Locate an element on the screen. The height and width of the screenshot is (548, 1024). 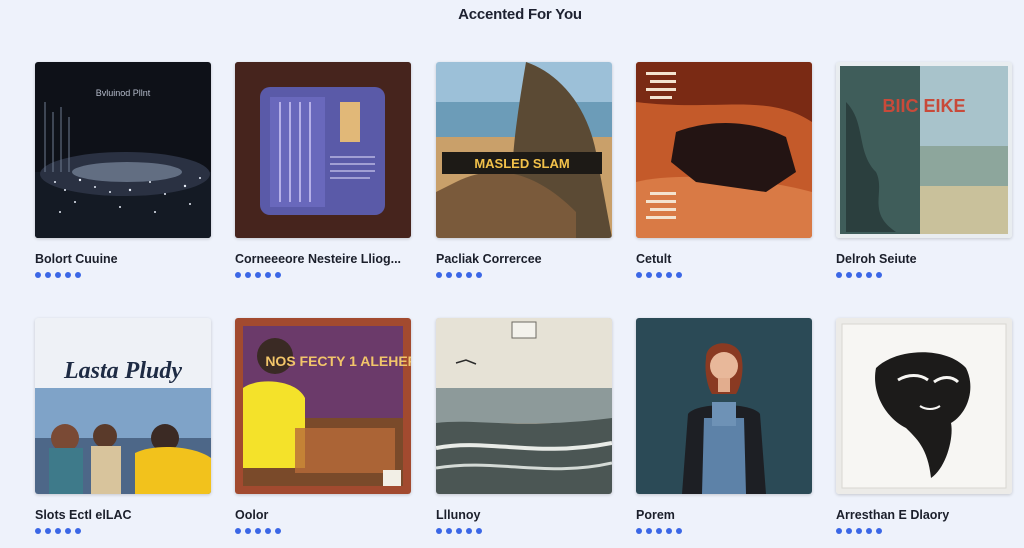
album-card: Cetult is located at coordinates (724, 171).